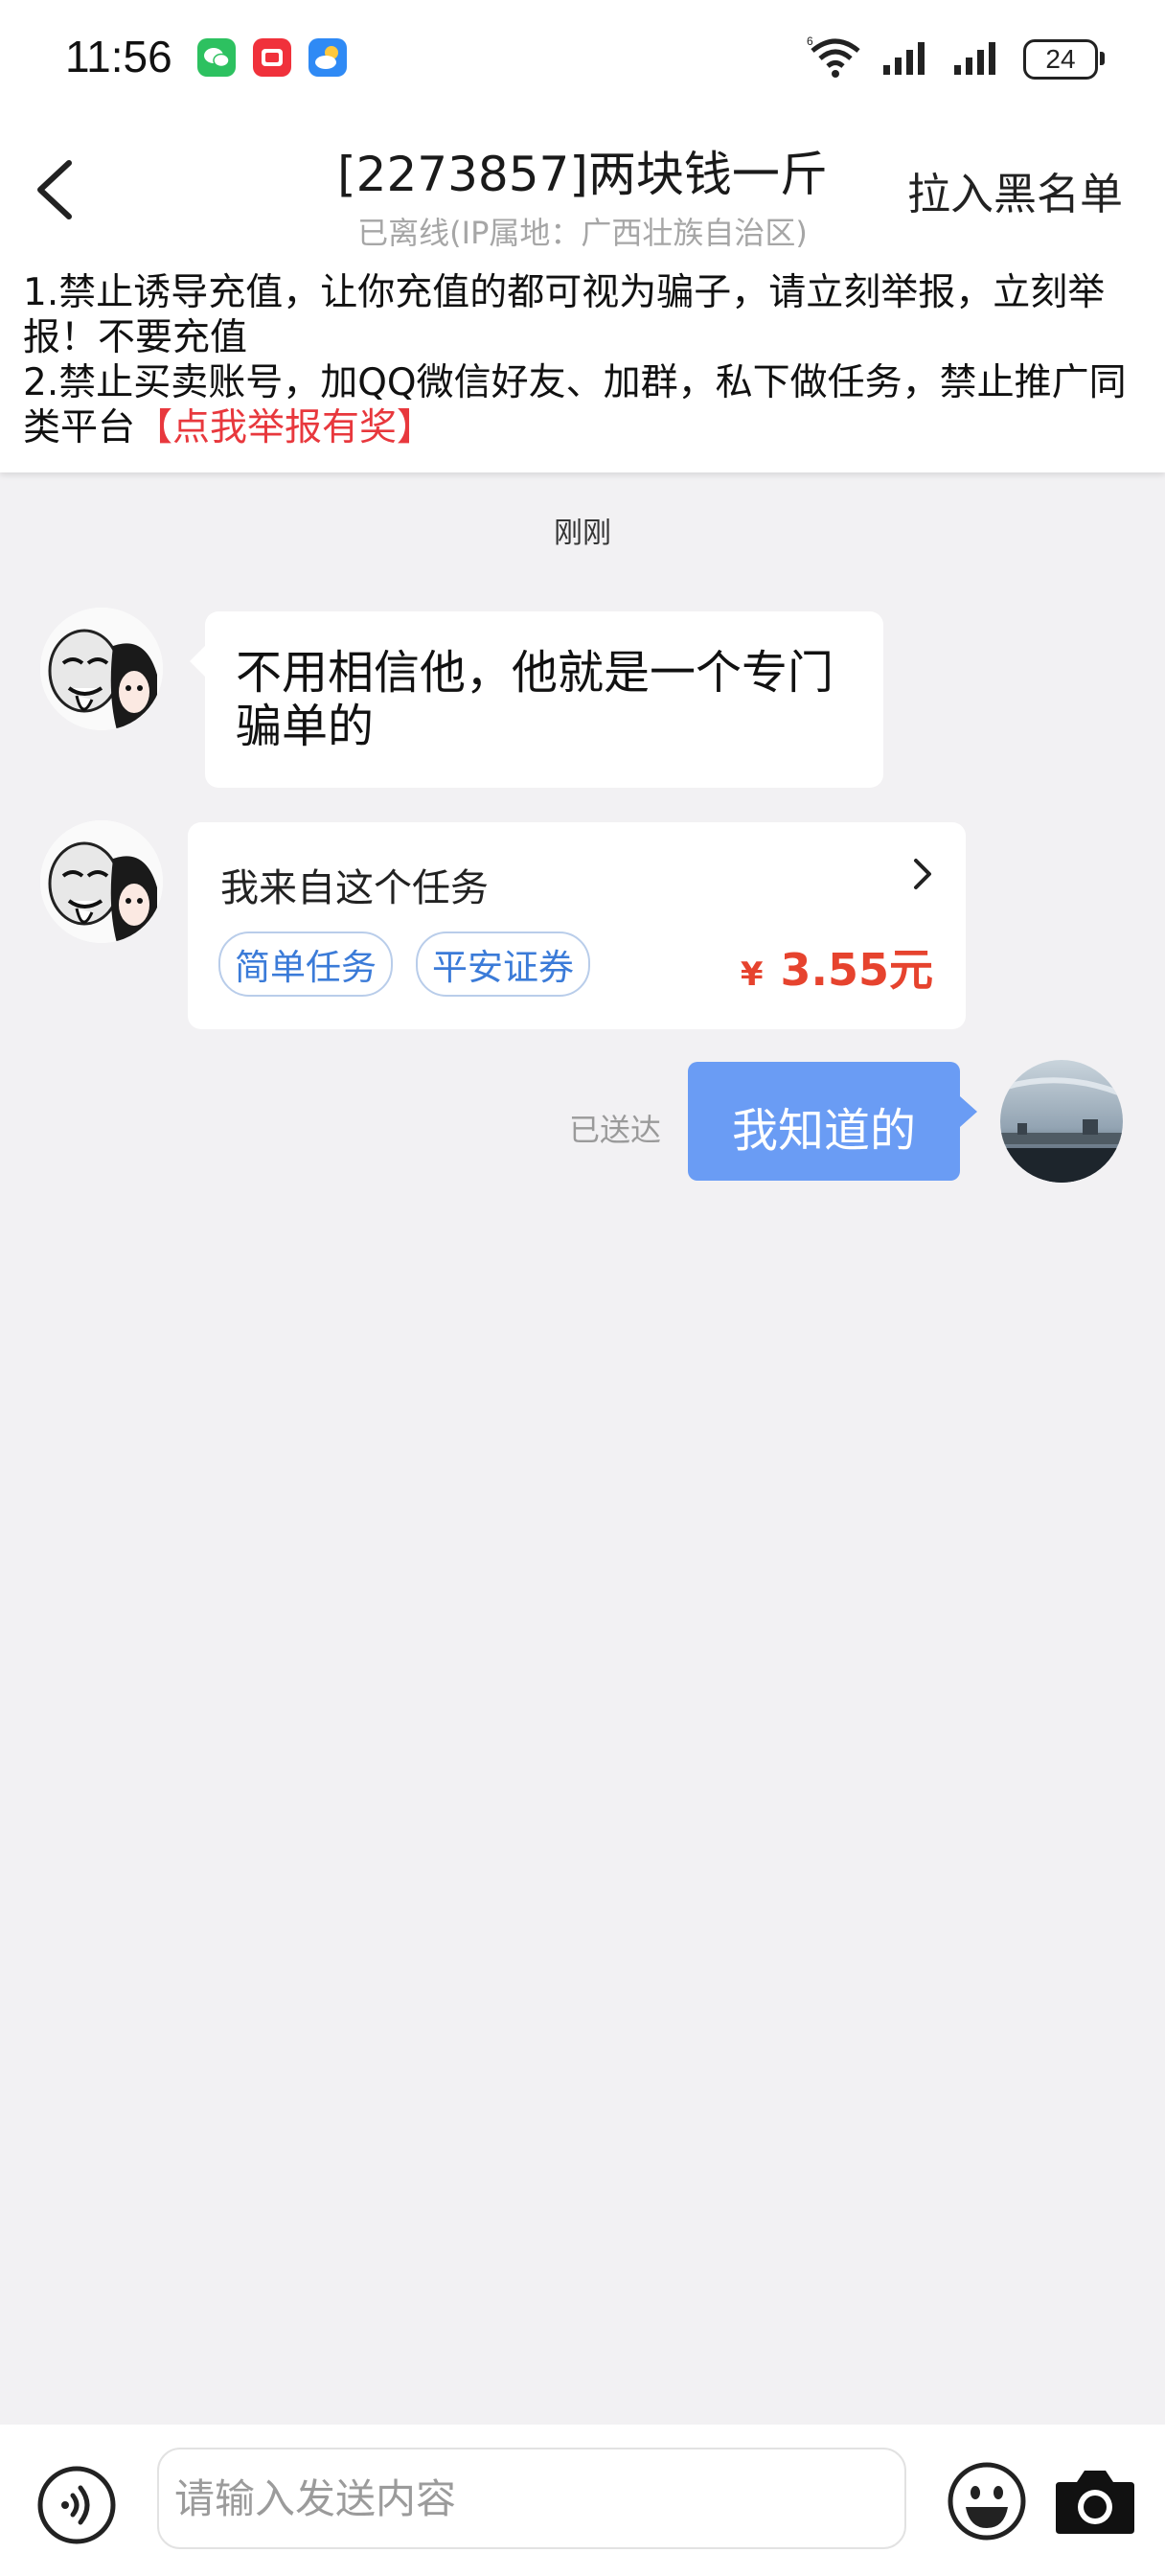  What do you see at coordinates (272, 57) in the screenshot?
I see `red-app-icon` at bounding box center [272, 57].